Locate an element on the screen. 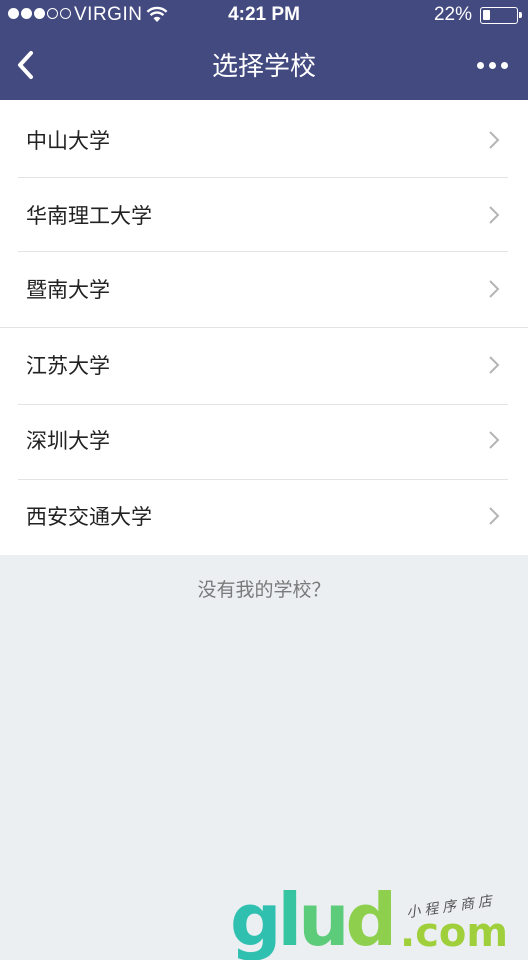 The image size is (528, 960). school-name: 中山大学 is located at coordinates (68, 141).